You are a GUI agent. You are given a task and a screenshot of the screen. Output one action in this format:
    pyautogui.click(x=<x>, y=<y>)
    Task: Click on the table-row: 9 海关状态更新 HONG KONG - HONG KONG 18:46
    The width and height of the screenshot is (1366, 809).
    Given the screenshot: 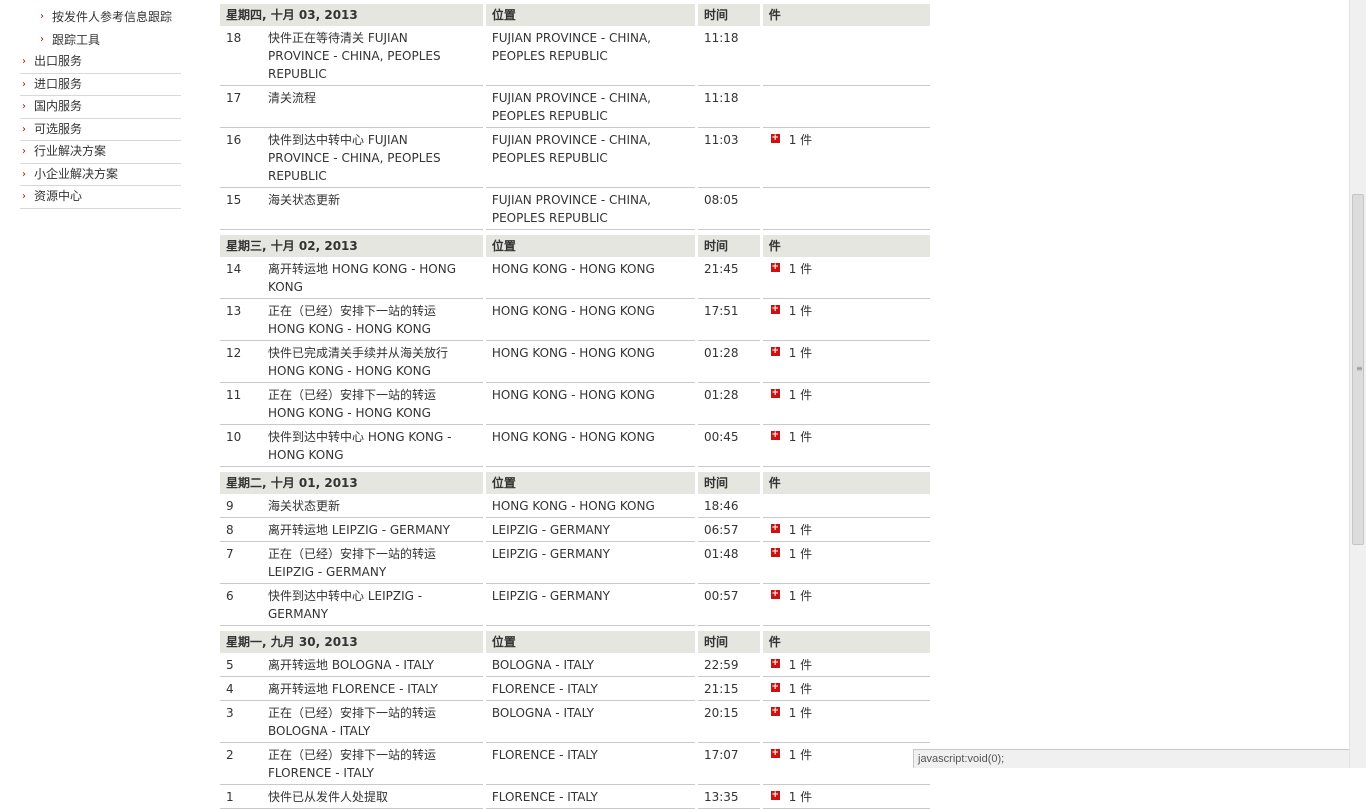 What is the action you would take?
    pyautogui.click(x=575, y=506)
    